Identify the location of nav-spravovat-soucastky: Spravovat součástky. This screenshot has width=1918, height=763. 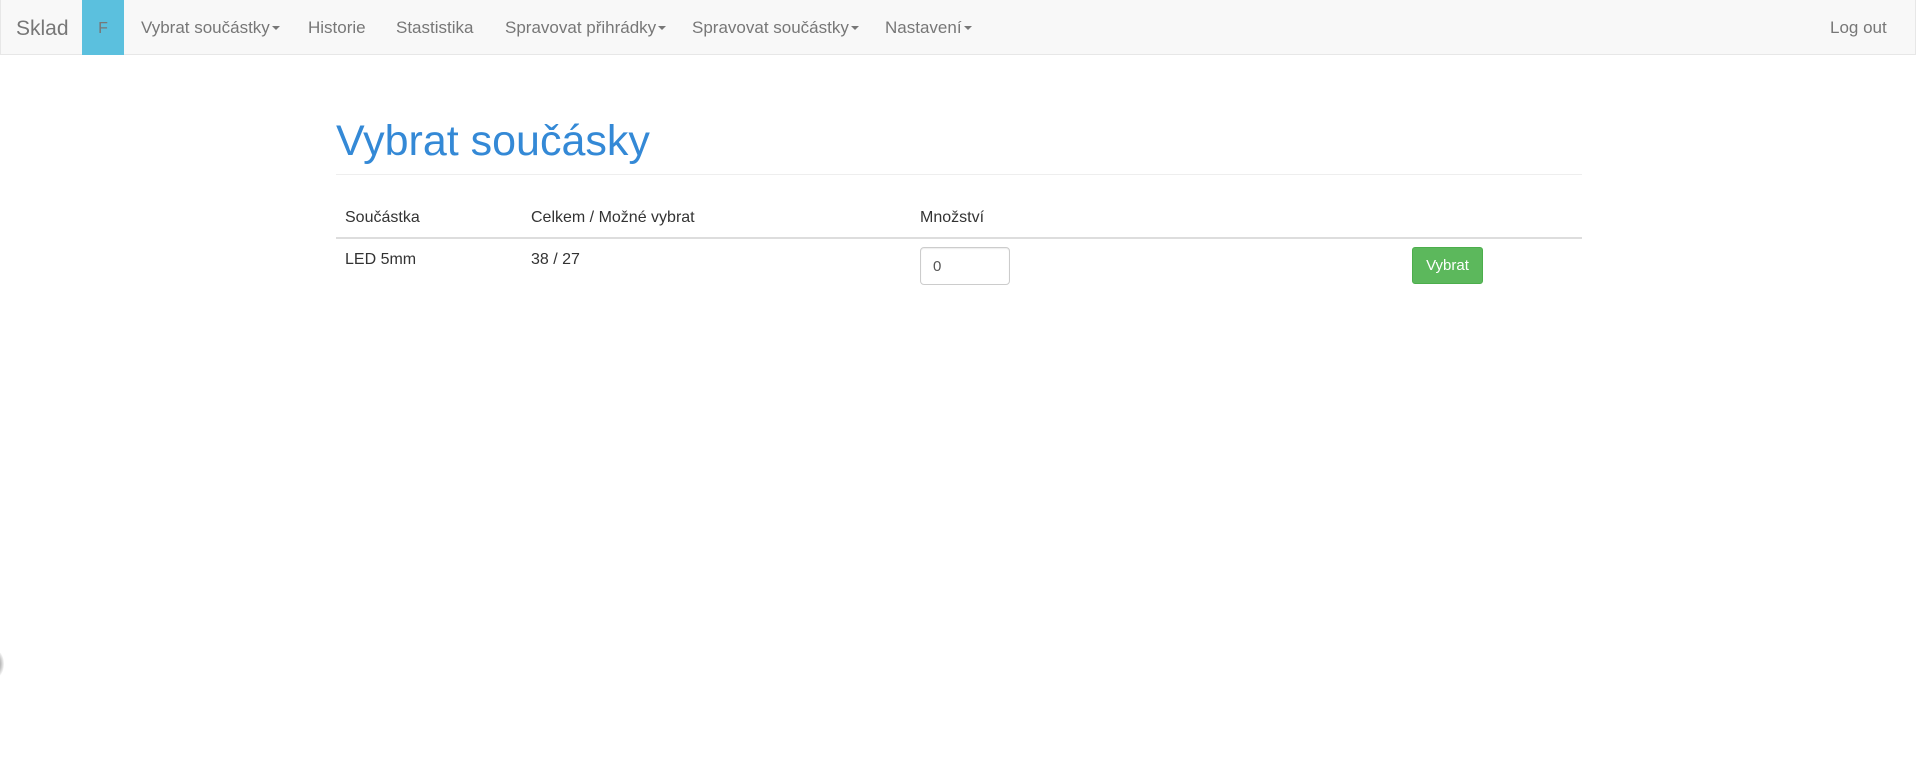
(775, 27).